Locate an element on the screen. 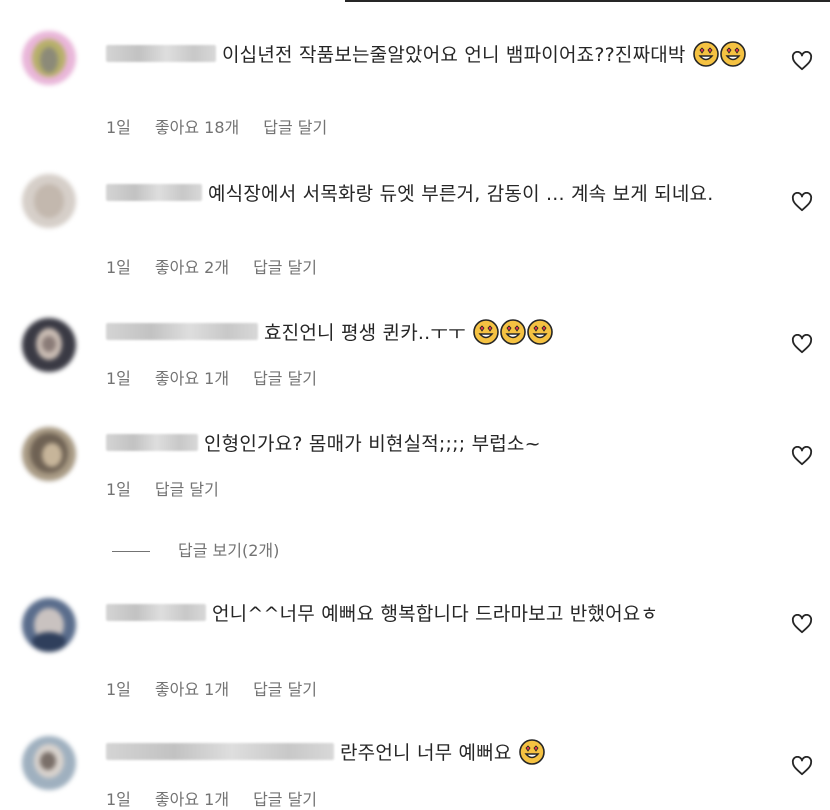 This screenshot has width=830, height=810. like-count: 좋아요 2개 is located at coordinates (192, 267).